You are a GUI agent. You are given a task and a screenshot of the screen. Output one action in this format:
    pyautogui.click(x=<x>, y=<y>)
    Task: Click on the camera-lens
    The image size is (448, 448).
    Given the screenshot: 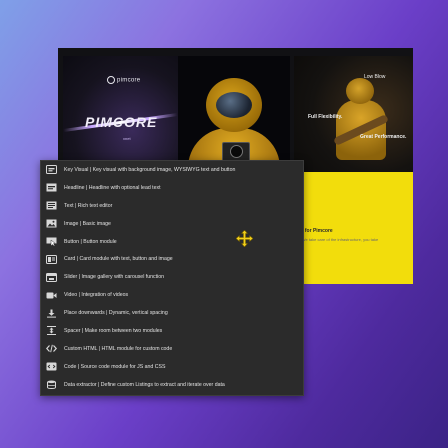 What is the action you would take?
    pyautogui.click(x=236, y=151)
    